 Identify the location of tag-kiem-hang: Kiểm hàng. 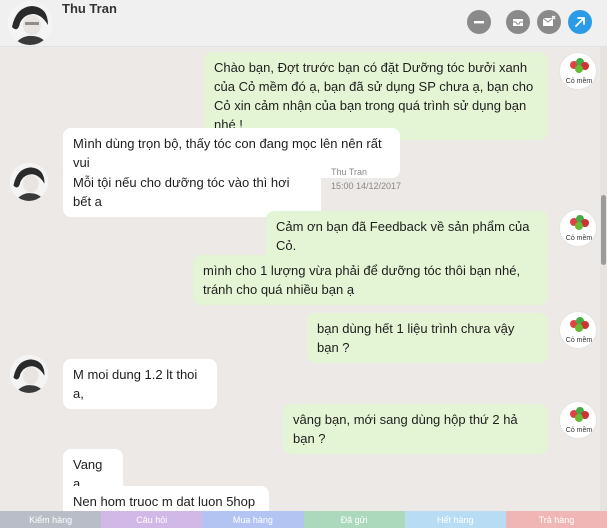
(51, 519).